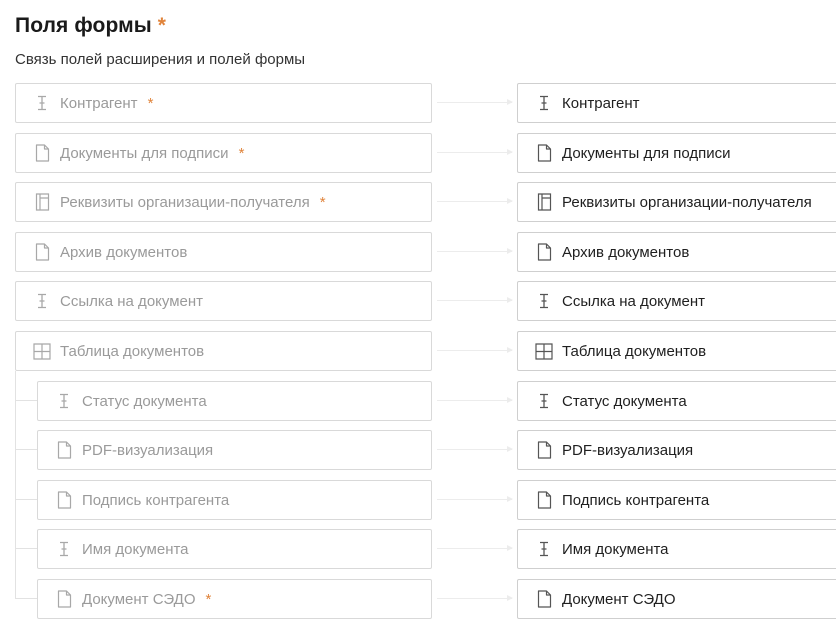 Image resolution: width=836 pixels, height=635 pixels. I want to click on extension-field-label: Контрагент, so click(99, 103).